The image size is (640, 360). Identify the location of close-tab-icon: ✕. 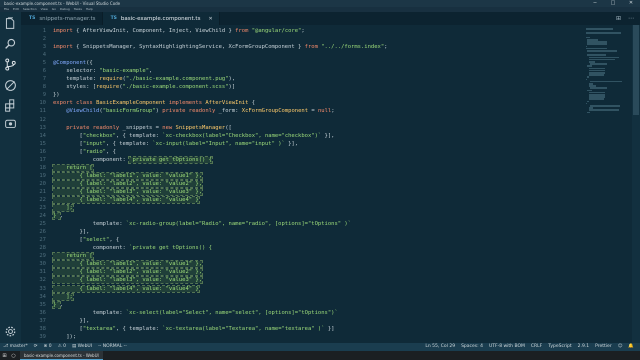
(210, 19).